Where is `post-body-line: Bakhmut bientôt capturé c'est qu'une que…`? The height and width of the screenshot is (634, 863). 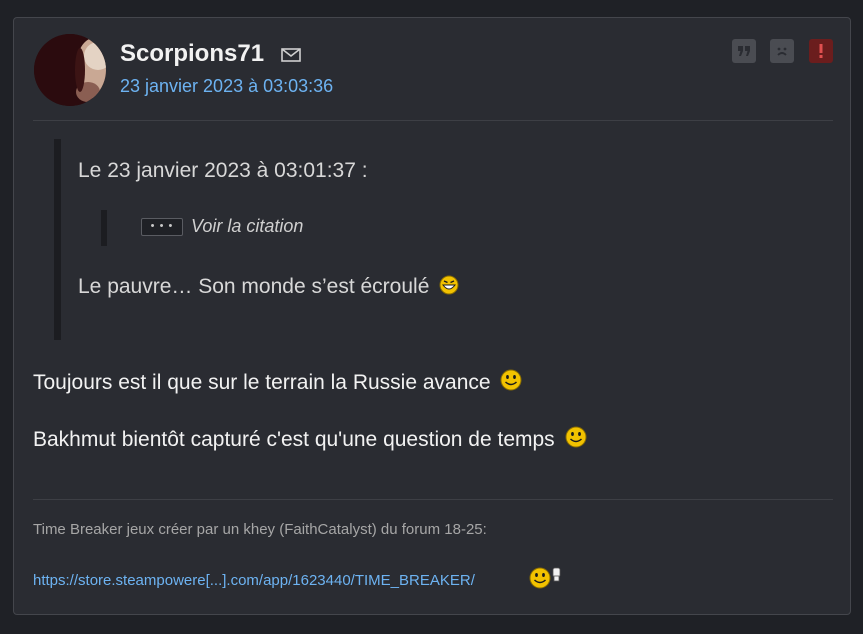 post-body-line: Bakhmut bientôt capturé c'est qu'une que… is located at coordinates (310, 439).